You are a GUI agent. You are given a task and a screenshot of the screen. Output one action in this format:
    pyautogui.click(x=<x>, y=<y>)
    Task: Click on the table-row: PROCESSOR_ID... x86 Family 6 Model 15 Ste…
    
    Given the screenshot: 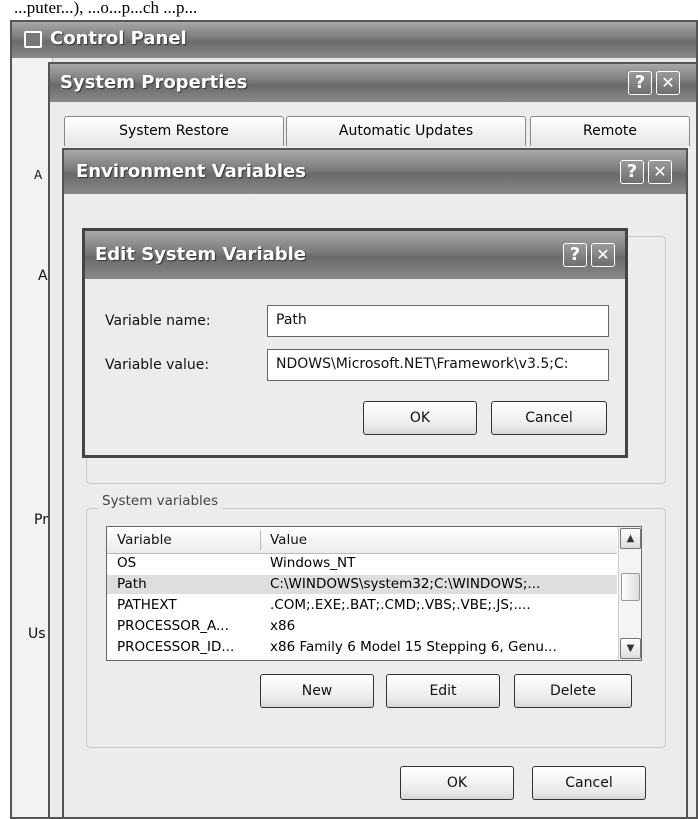 What is the action you would take?
    pyautogui.click(x=362, y=647)
    